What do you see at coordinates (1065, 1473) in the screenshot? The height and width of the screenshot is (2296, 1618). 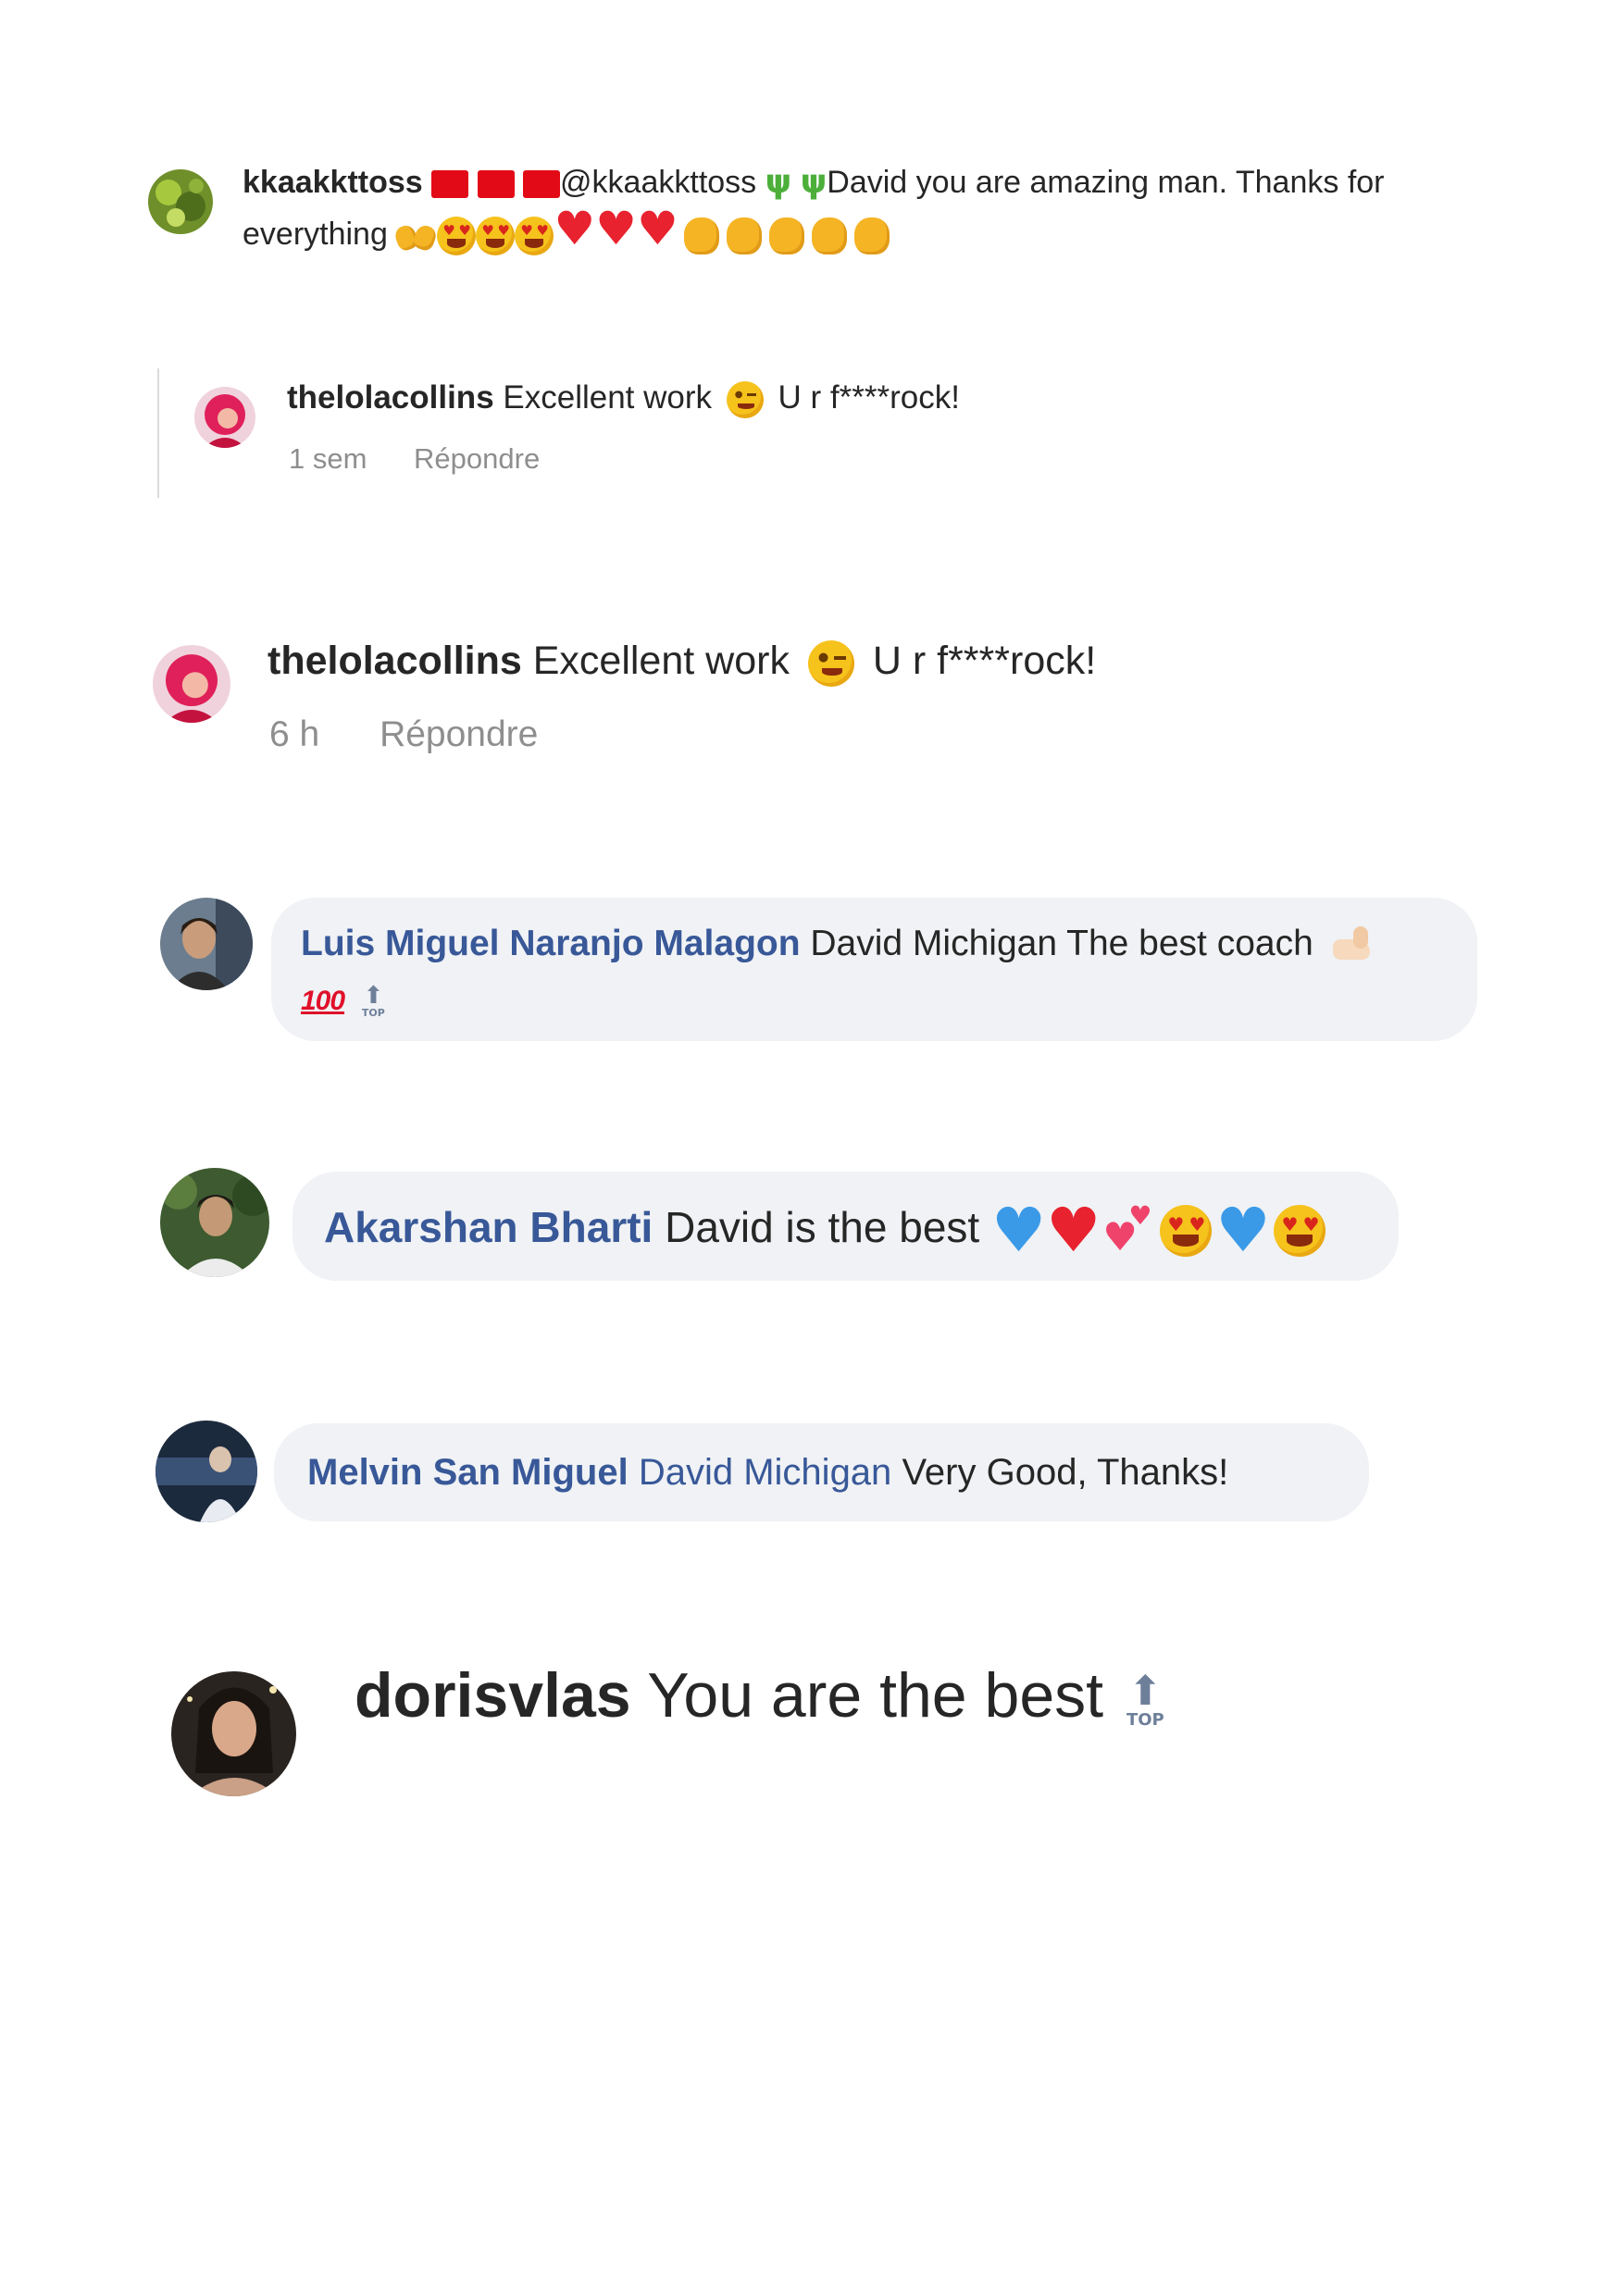 I see `comment-text: Very Good, Thanks!` at bounding box center [1065, 1473].